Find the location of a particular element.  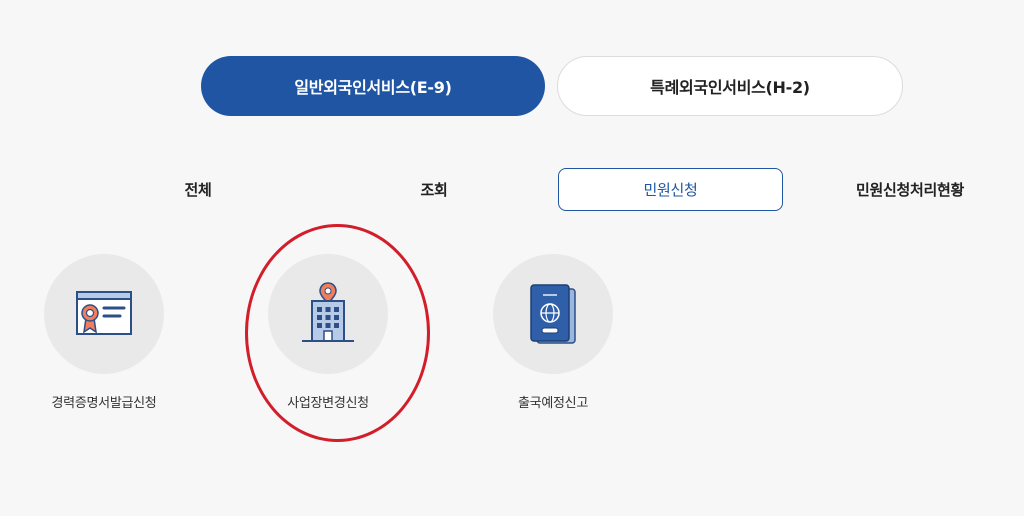

service-departure-report-label: 출국예정신고 is located at coordinates (553, 403).